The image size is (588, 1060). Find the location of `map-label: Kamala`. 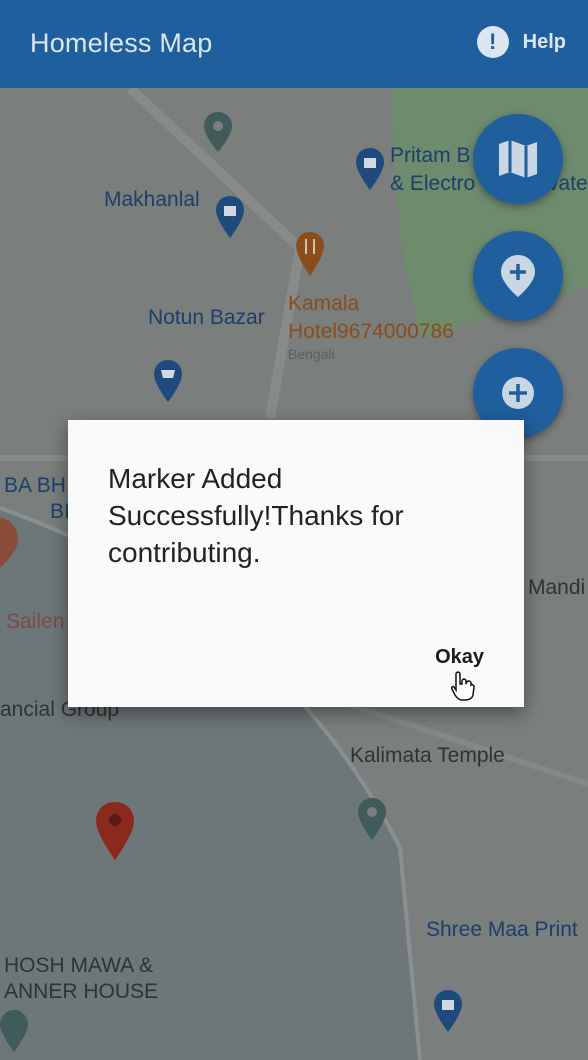

map-label: Kamala is located at coordinates (324, 303).